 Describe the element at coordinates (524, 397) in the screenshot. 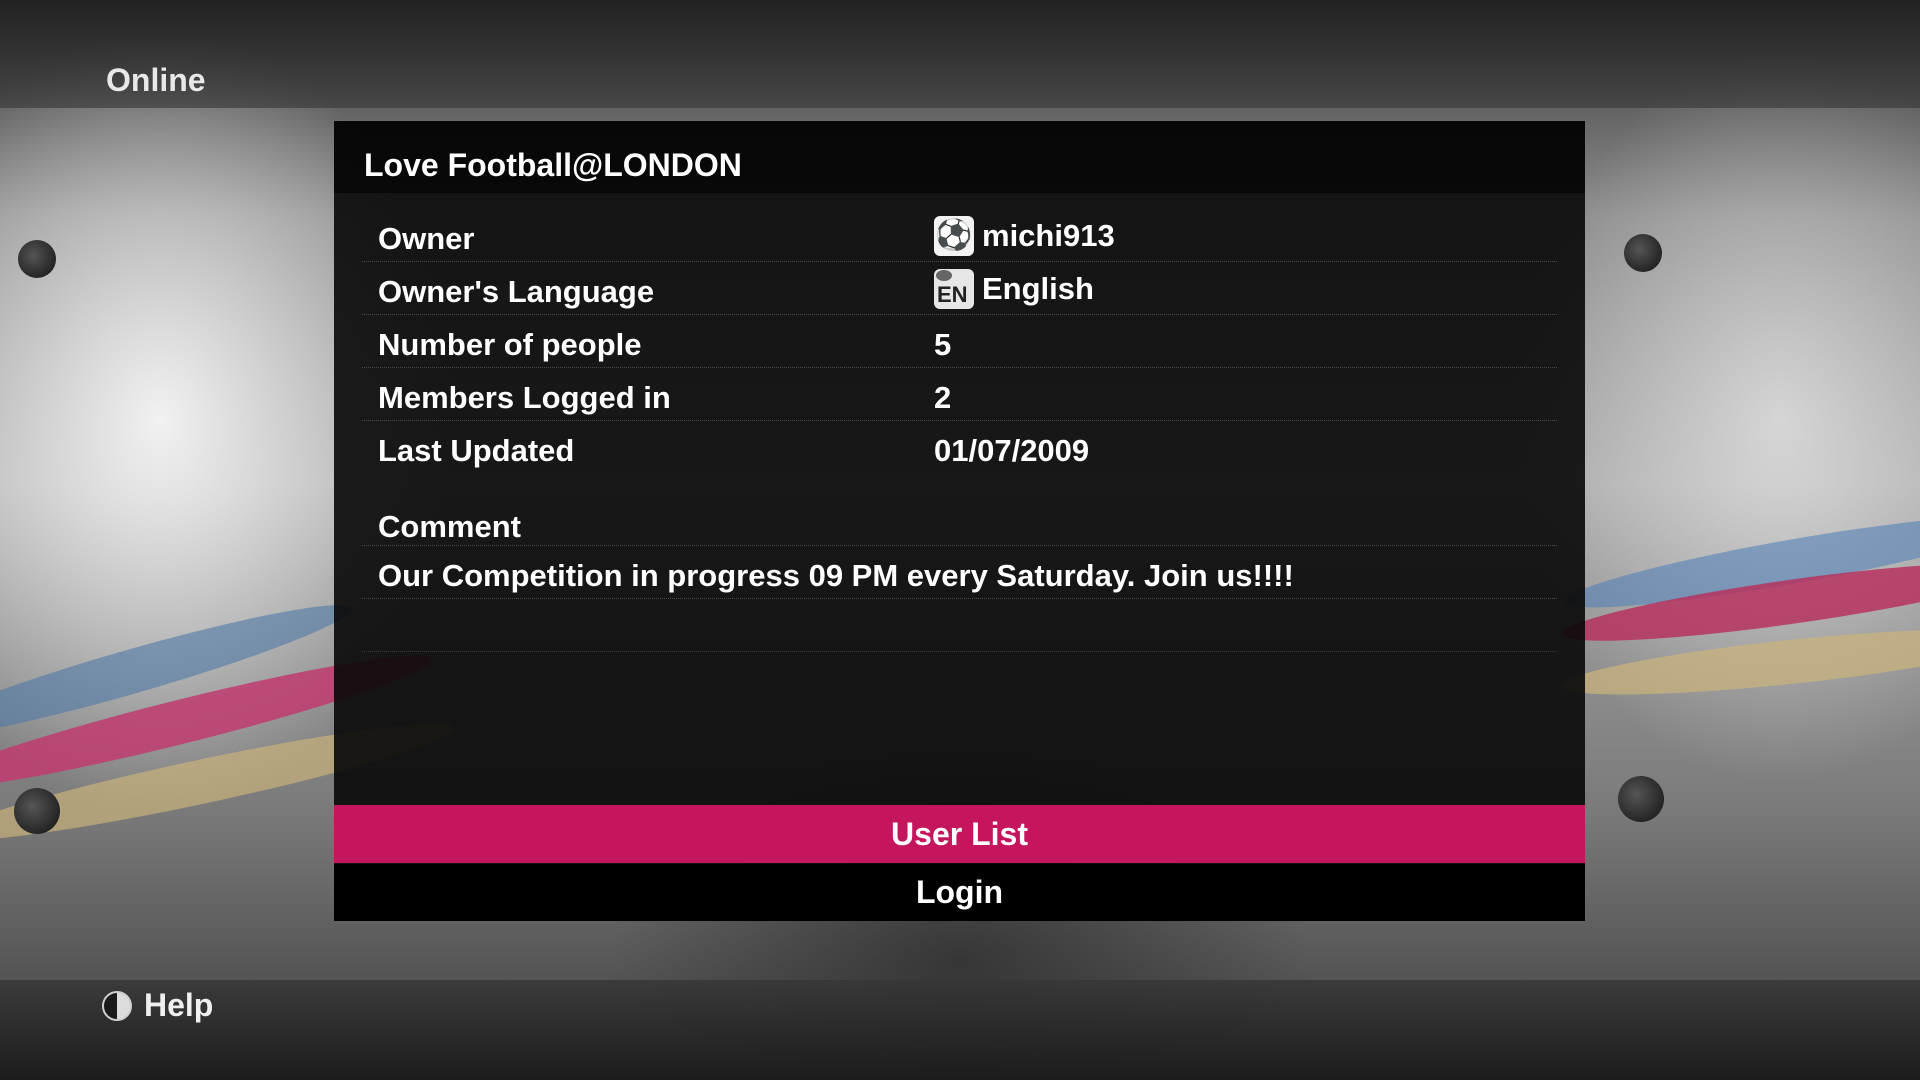

I see `logged-in-label: Members Logged in` at that location.